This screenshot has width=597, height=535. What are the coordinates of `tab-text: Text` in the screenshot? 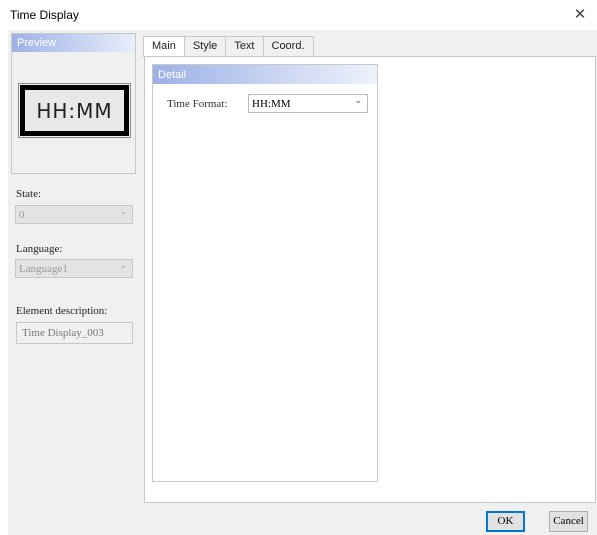 It's located at (244, 46).